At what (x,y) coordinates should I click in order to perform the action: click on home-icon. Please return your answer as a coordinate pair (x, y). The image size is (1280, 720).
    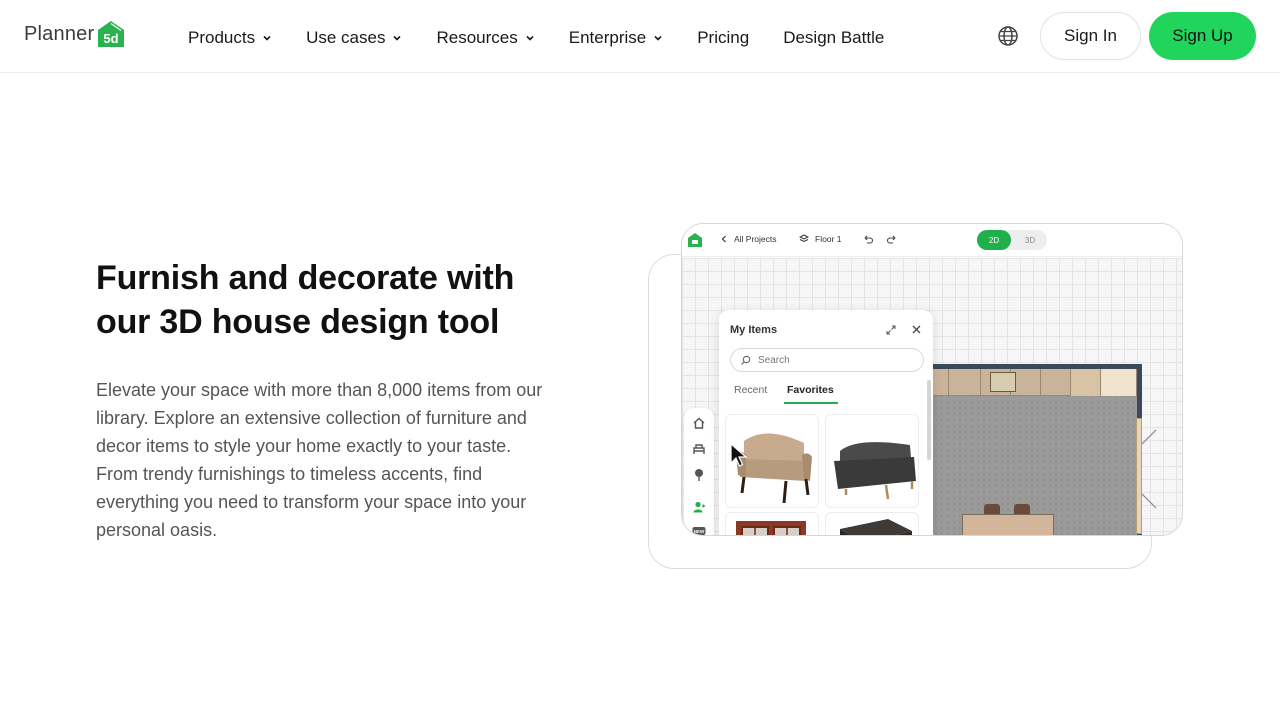
    Looking at the image, I should click on (699, 423).